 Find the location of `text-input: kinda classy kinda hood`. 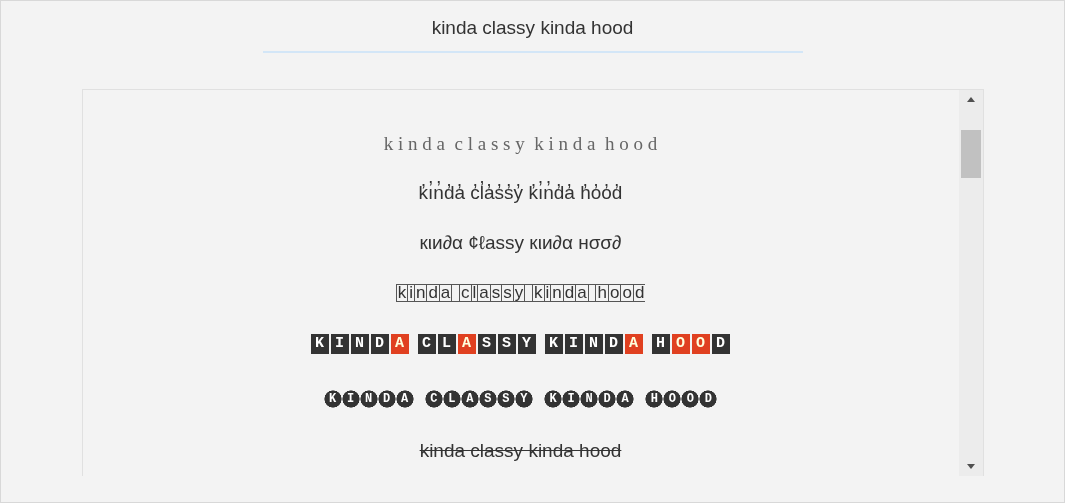

text-input: kinda classy kinda hood is located at coordinates (532, 32).